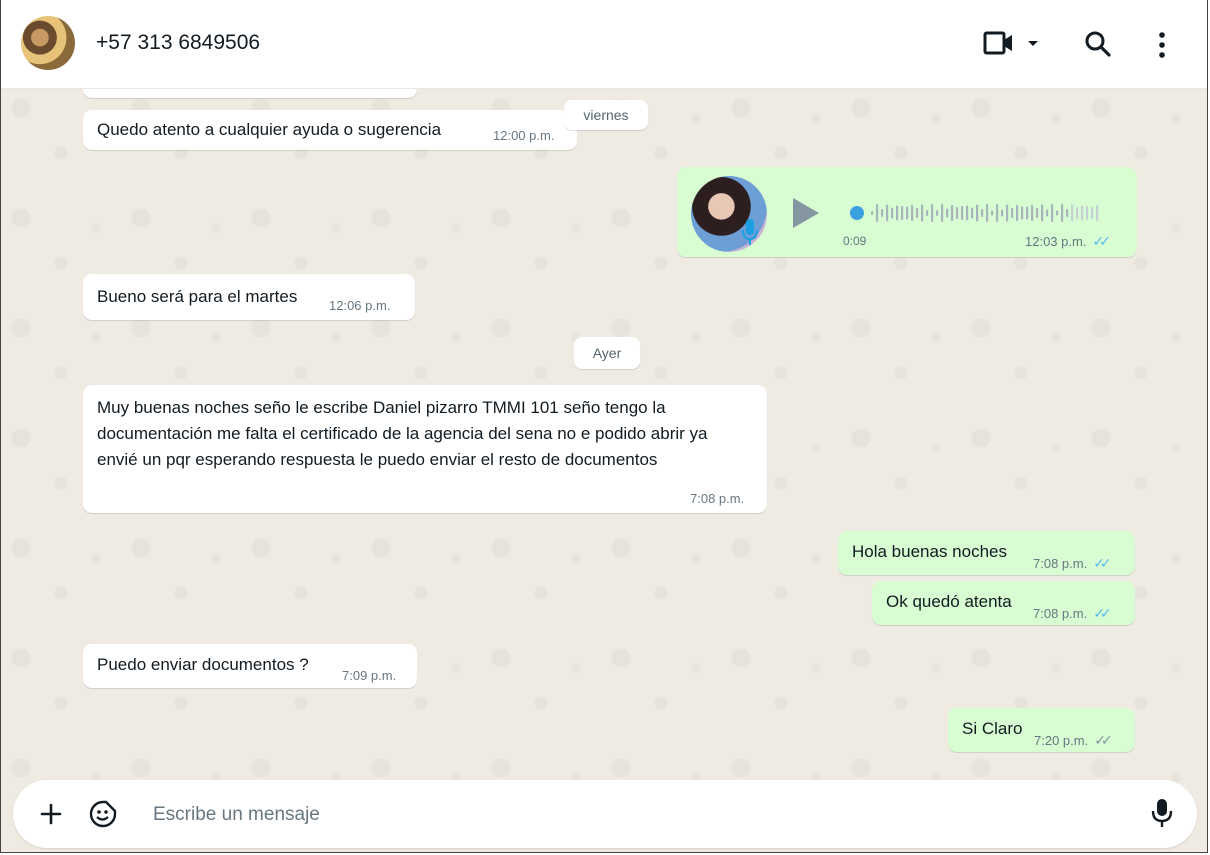 This screenshot has width=1210, height=855. Describe the element at coordinates (1041, 730) in the screenshot. I see `message-bubble-outgoing: Si Claro 7:20 p.m. ✓✓` at that location.